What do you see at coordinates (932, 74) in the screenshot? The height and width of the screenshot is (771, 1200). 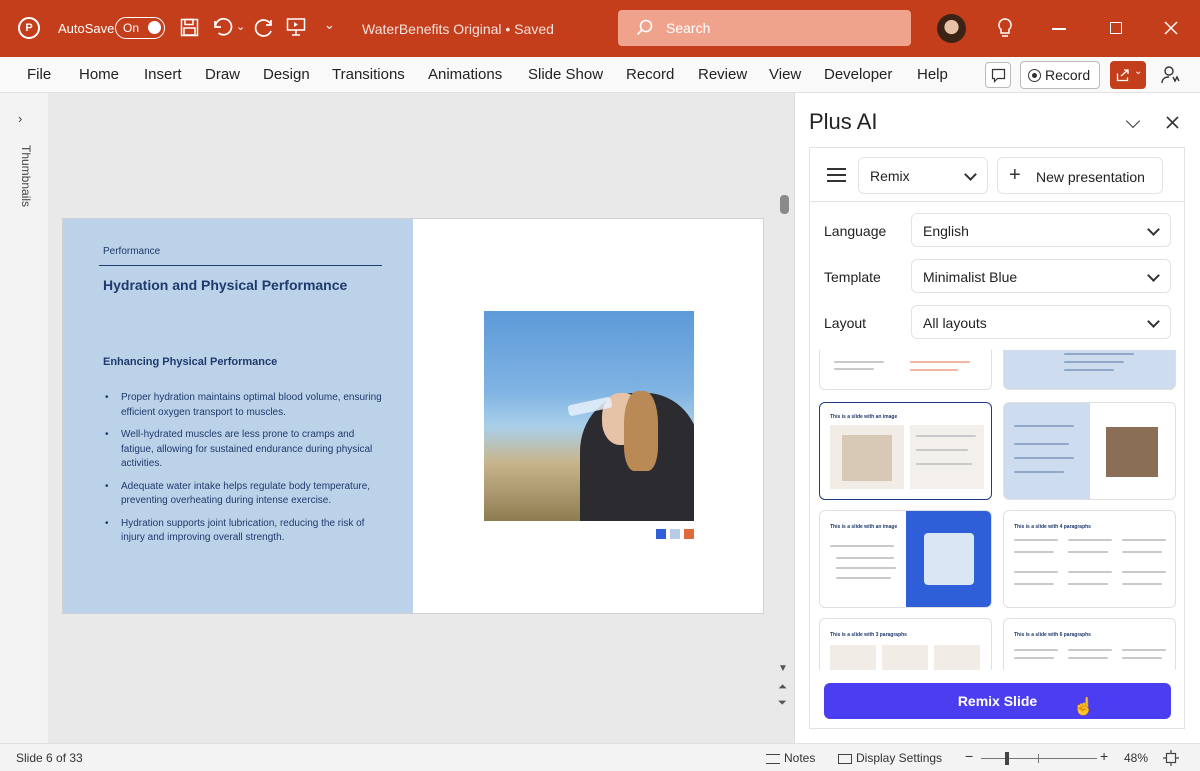 I see `tab-help: Help` at bounding box center [932, 74].